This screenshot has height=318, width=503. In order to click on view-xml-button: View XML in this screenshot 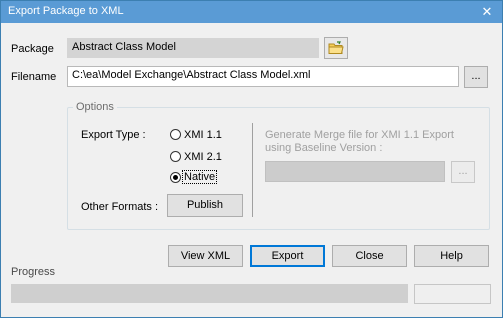, I will do `click(205, 256)`.